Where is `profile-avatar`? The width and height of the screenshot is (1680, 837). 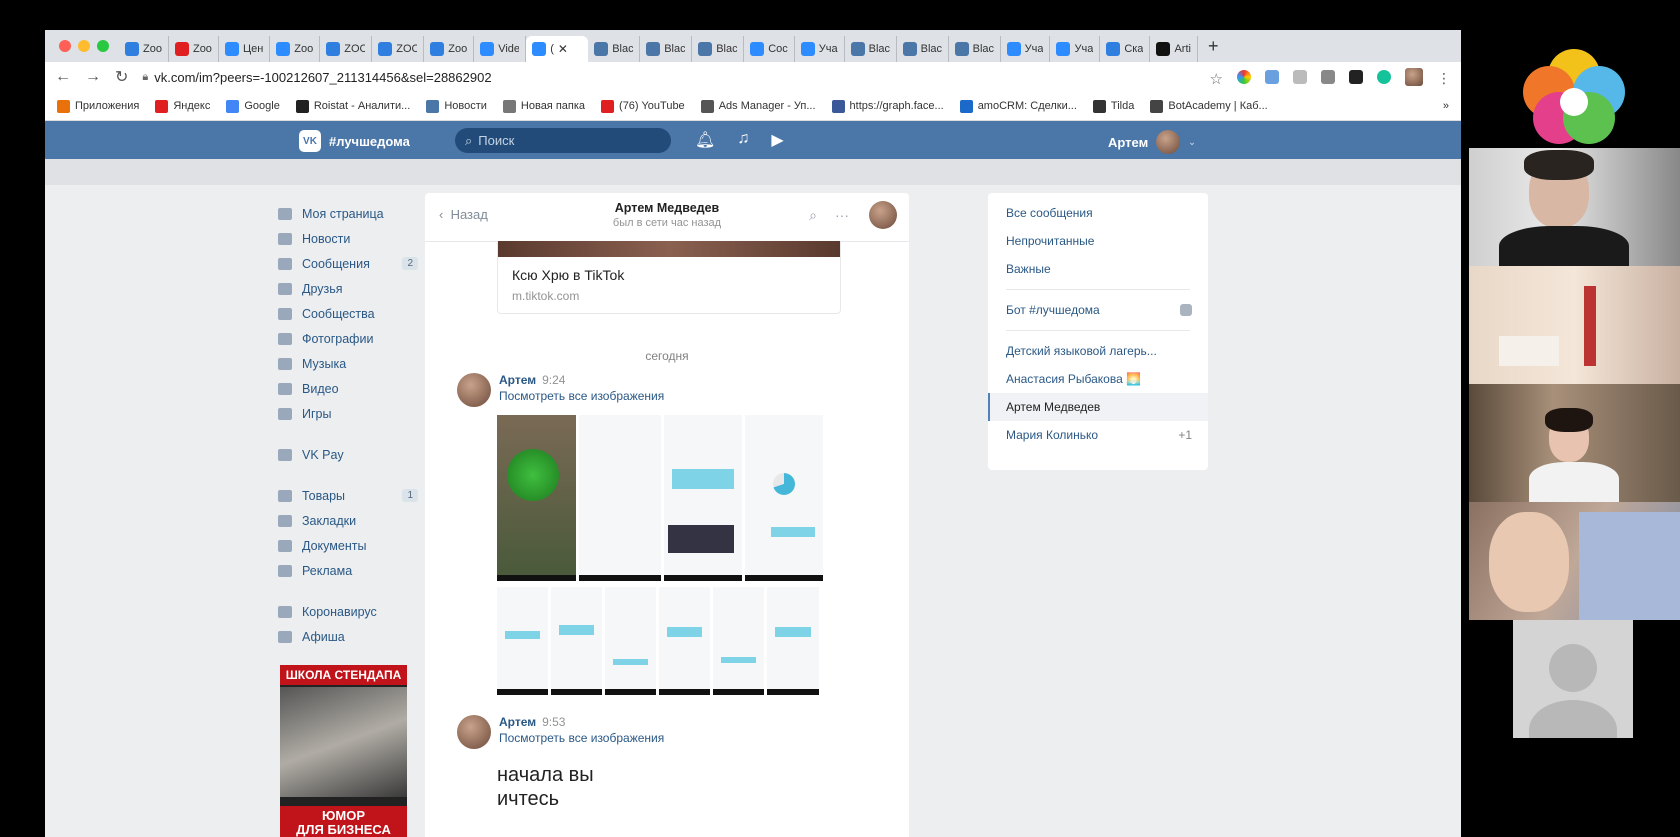
profile-avatar is located at coordinates (1414, 77).